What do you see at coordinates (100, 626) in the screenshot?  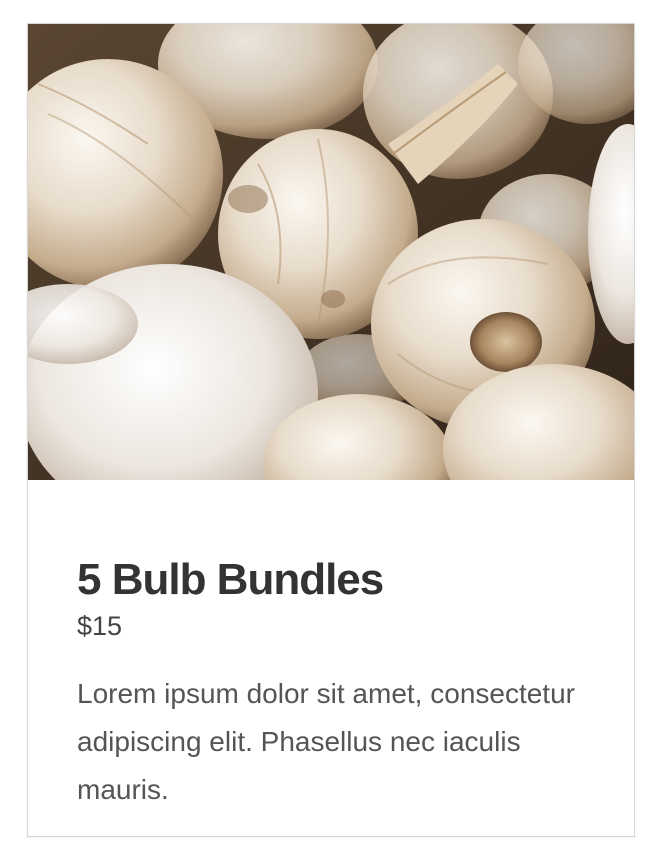 I see `product-price: $15` at bounding box center [100, 626].